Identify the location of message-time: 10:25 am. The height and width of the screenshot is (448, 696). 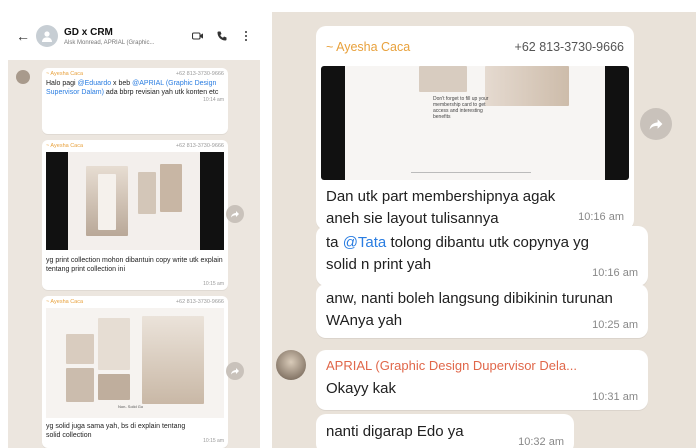
(615, 325).